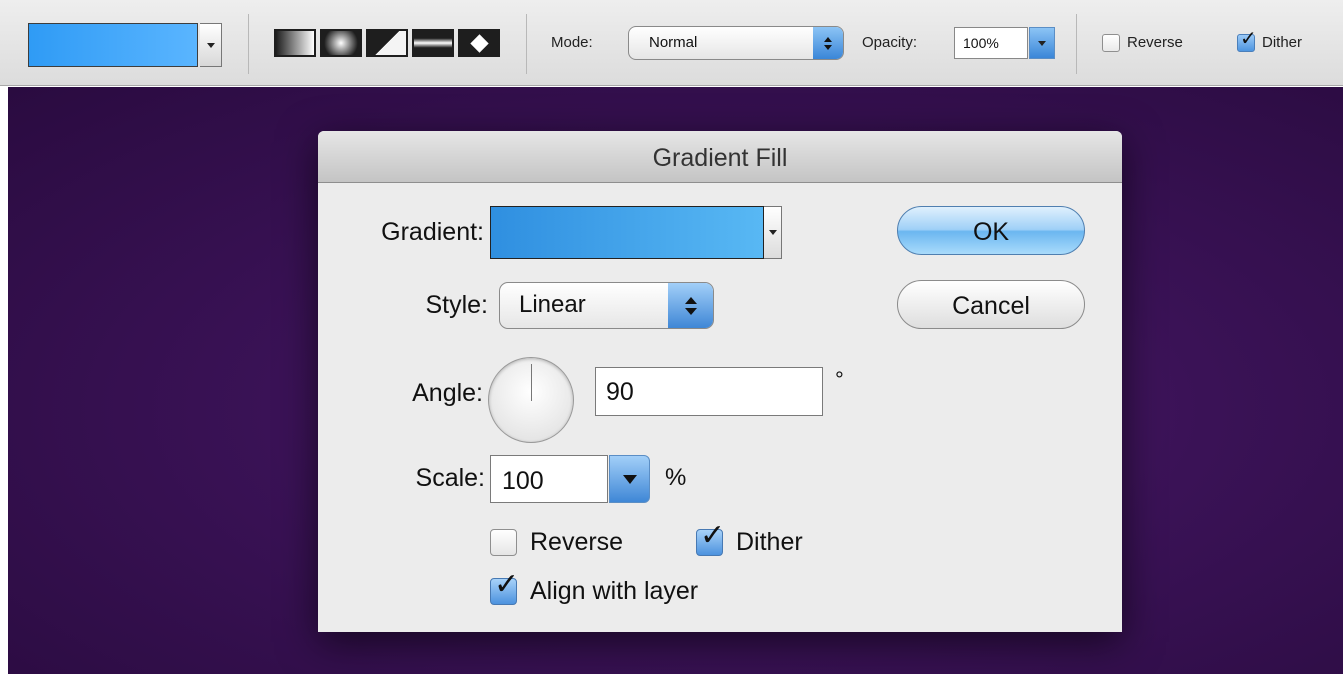 This screenshot has width=1343, height=674. What do you see at coordinates (736, 43) in the screenshot?
I see `mode-select: Normal` at bounding box center [736, 43].